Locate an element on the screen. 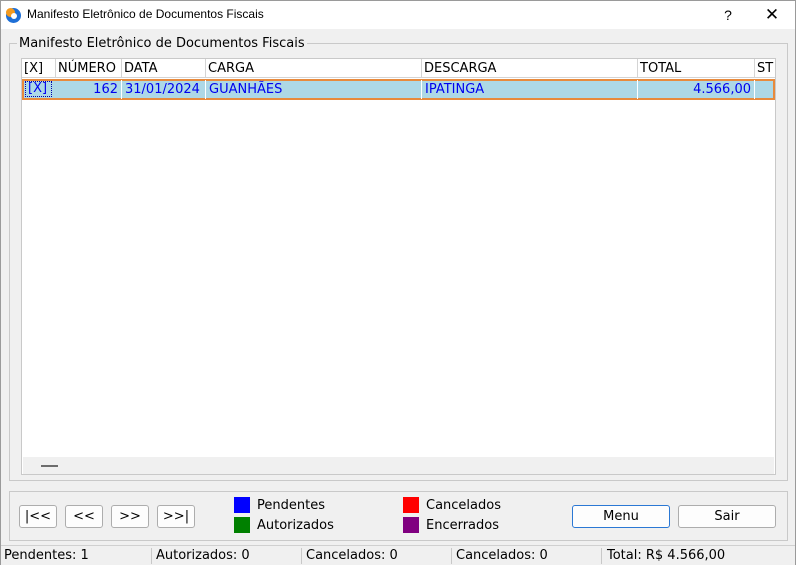 This screenshot has width=796, height=565. menu-button: Menu is located at coordinates (621, 516).